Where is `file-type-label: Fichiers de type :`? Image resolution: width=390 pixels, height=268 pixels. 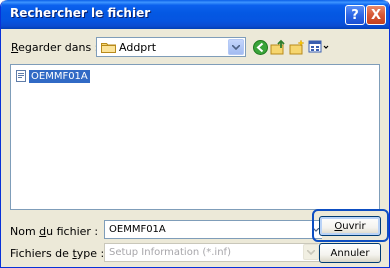
file-type-label: Fichiers de type : is located at coordinates (57, 253).